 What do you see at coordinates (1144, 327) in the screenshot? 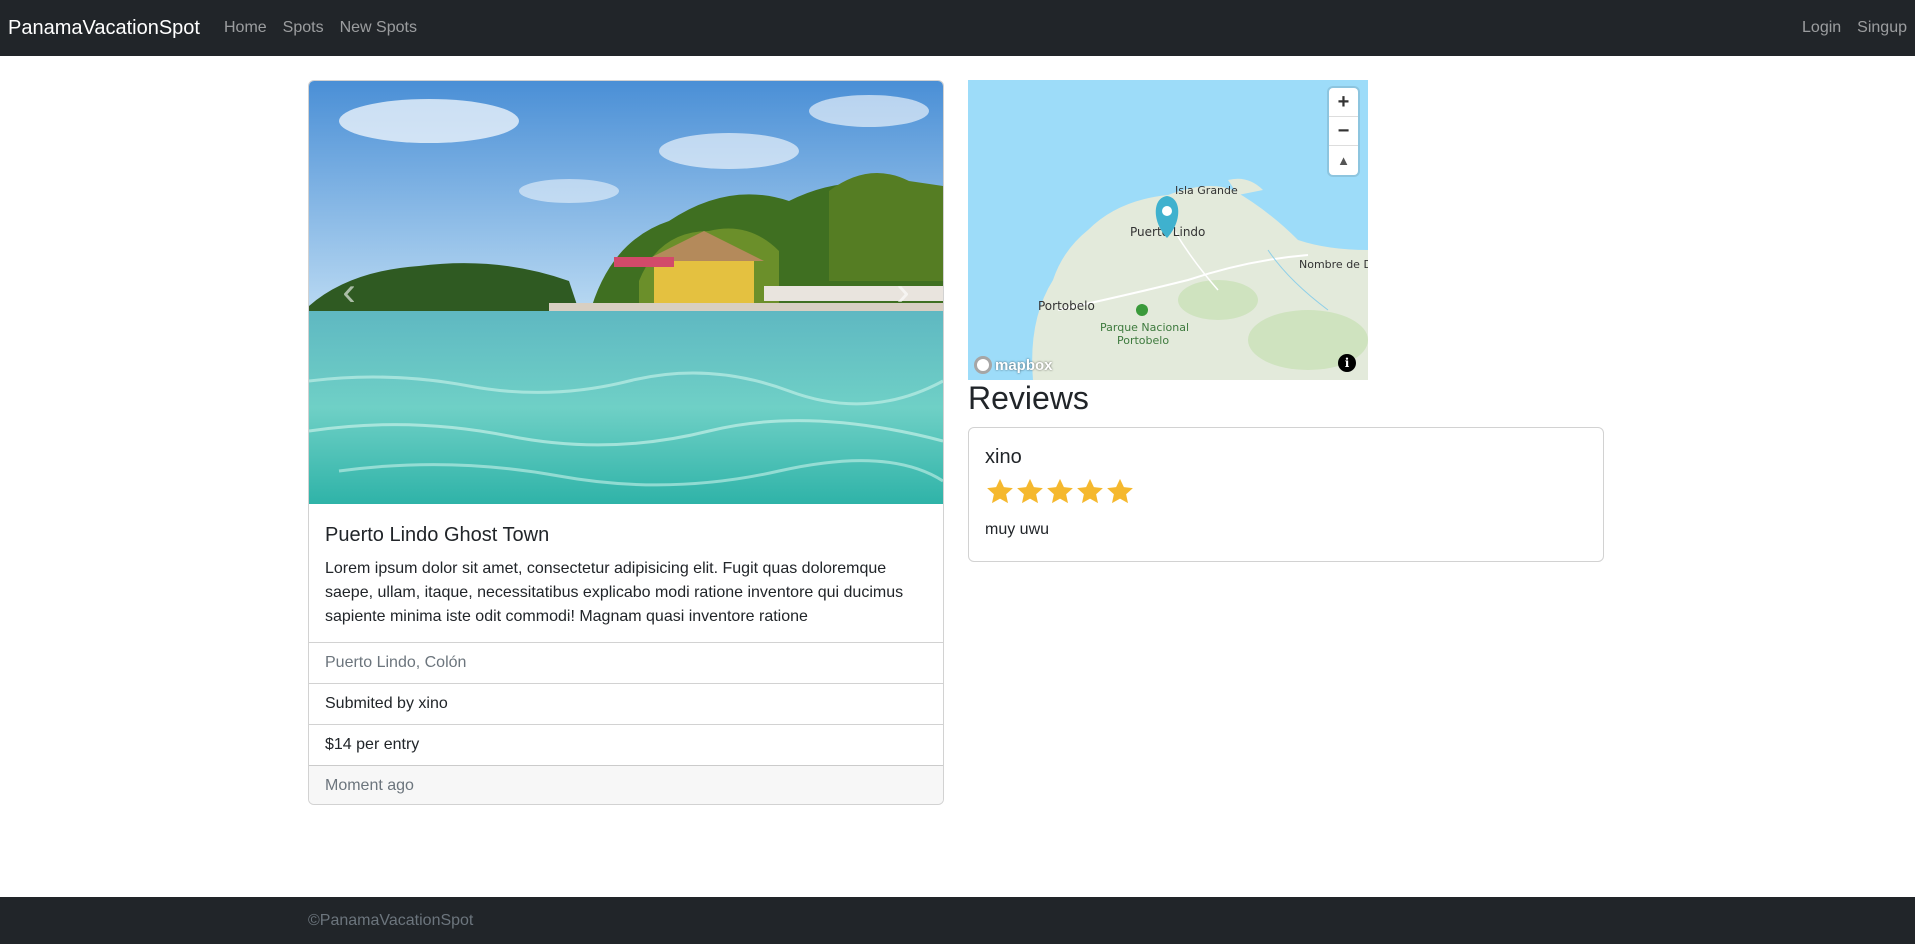
I see `map-label-parque-1: Parque Nacional` at bounding box center [1144, 327].